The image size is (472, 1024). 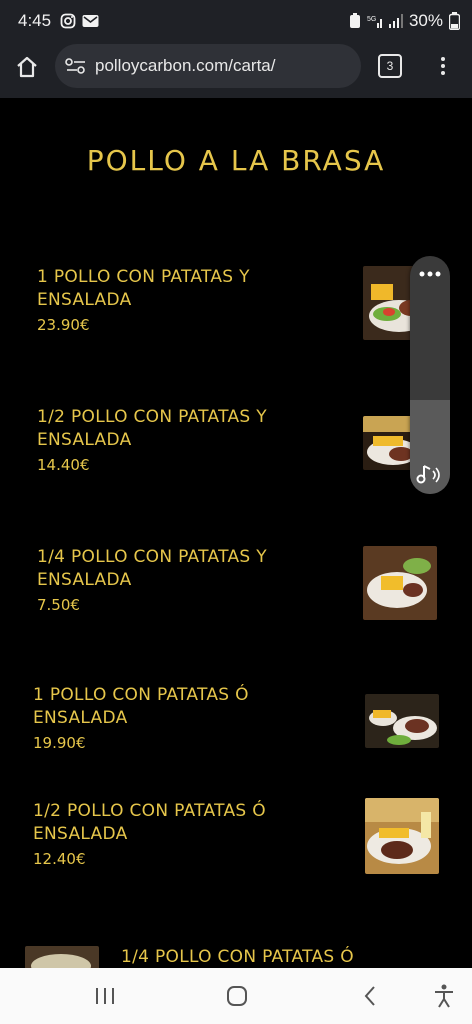 I want to click on menu-item-price: 23.90€, so click(x=63, y=325).